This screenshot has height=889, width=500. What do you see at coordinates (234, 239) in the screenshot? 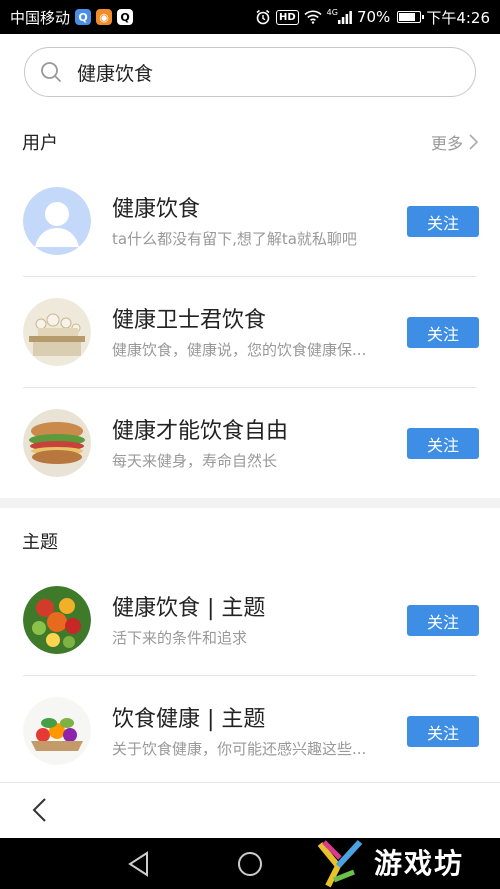
I see `user-description: ta什么都没有留下,想了解ta就私聊吧` at bounding box center [234, 239].